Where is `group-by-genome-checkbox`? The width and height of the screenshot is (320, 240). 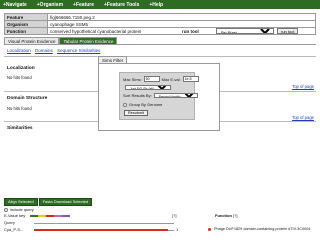
group-by-genome-checkbox is located at coordinates (125, 104).